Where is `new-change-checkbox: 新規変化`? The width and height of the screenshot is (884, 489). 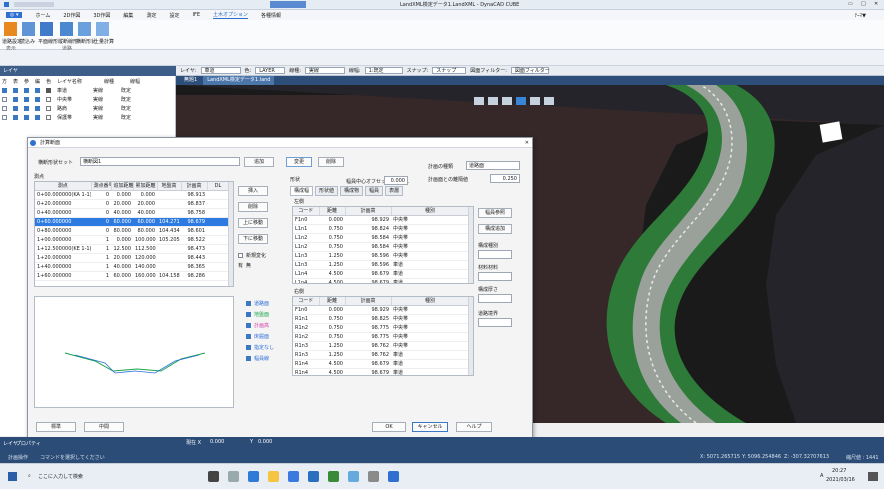 new-change-checkbox: 新規変化 is located at coordinates (252, 255).